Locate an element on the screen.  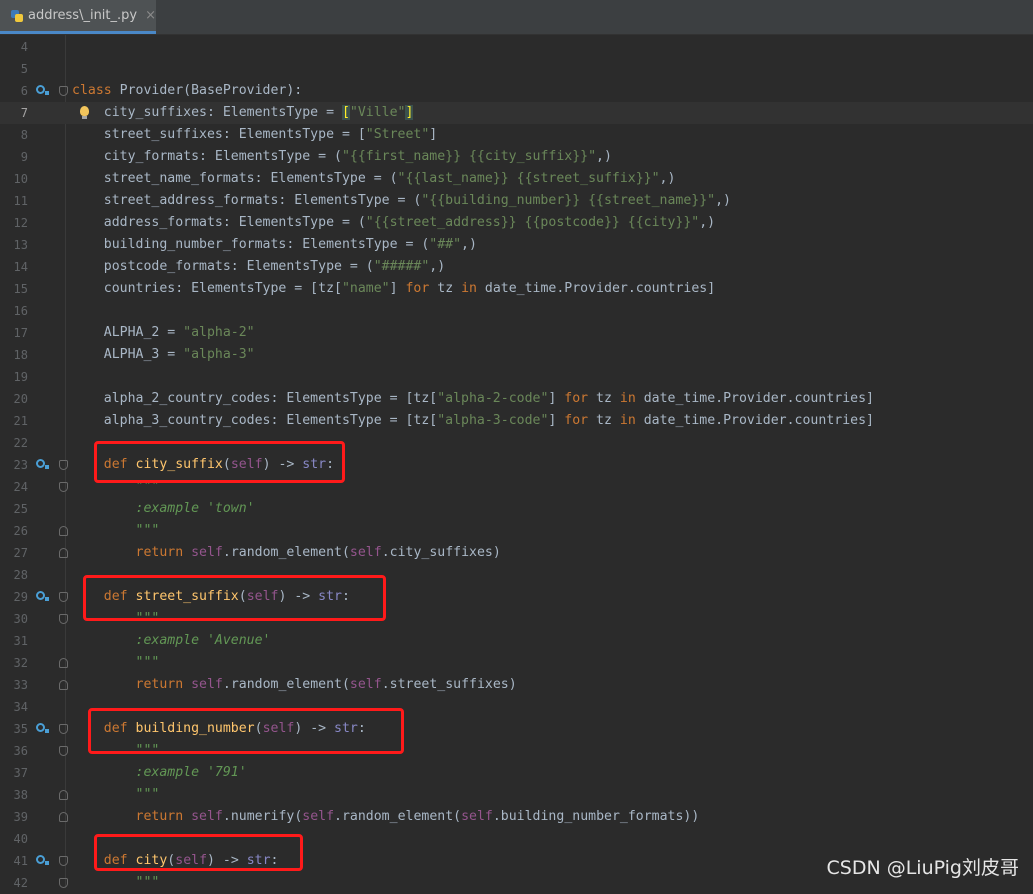
code-line: 25 :example 'town' is located at coordinates (516, 509).